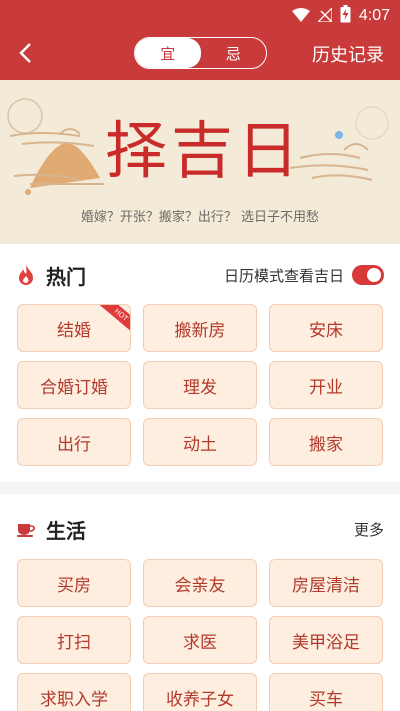 The width and height of the screenshot is (400, 711). Describe the element at coordinates (74, 640) in the screenshot. I see `tag-dasao: 打扫` at that location.